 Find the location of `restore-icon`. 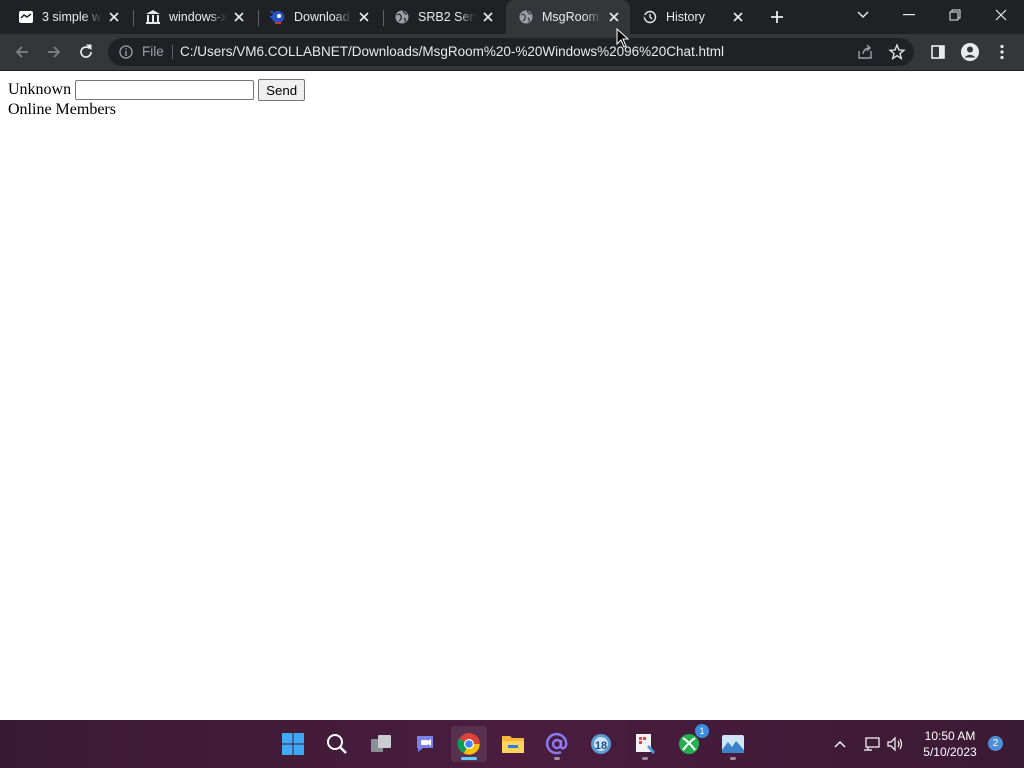

restore-icon is located at coordinates (955, 15).